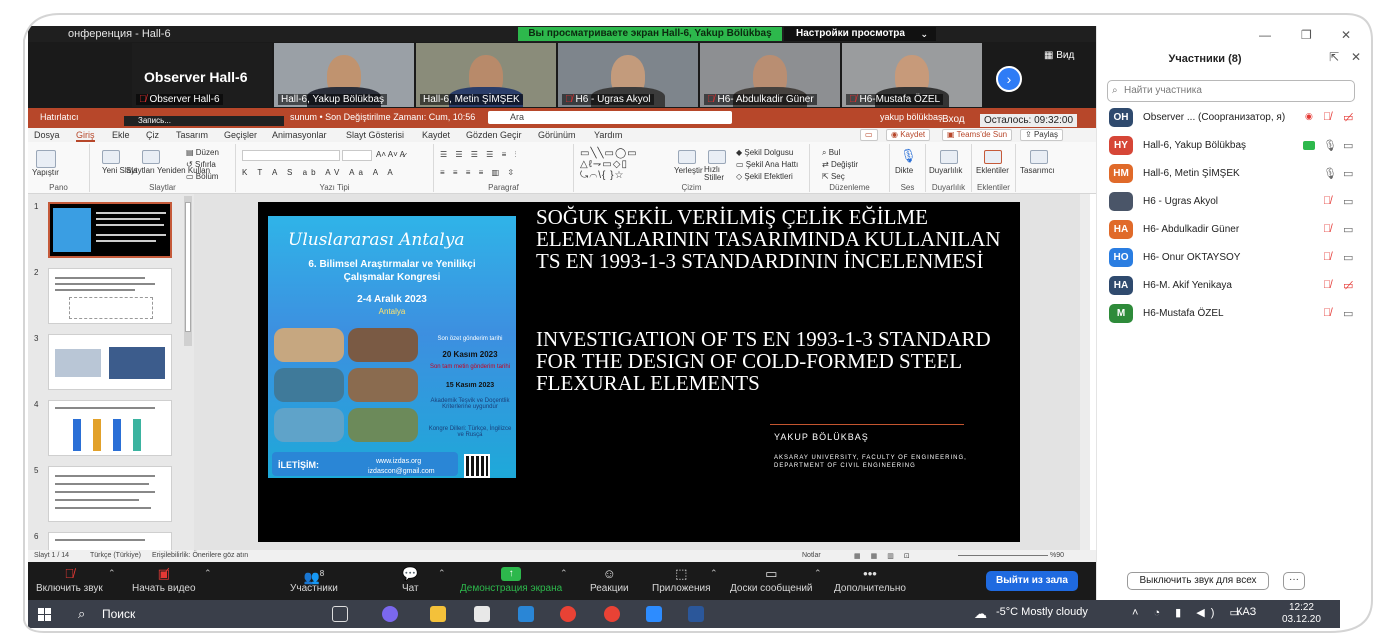  I want to click on tab-ciz: Çiz, so click(152, 135).